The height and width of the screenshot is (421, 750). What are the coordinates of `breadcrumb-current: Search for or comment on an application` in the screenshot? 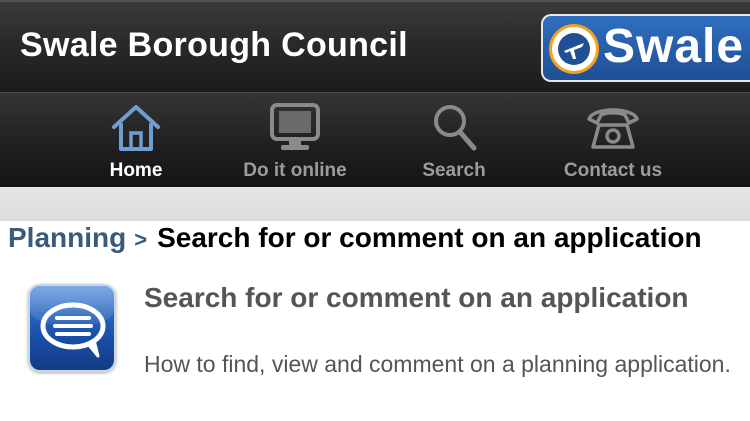 It's located at (429, 237).